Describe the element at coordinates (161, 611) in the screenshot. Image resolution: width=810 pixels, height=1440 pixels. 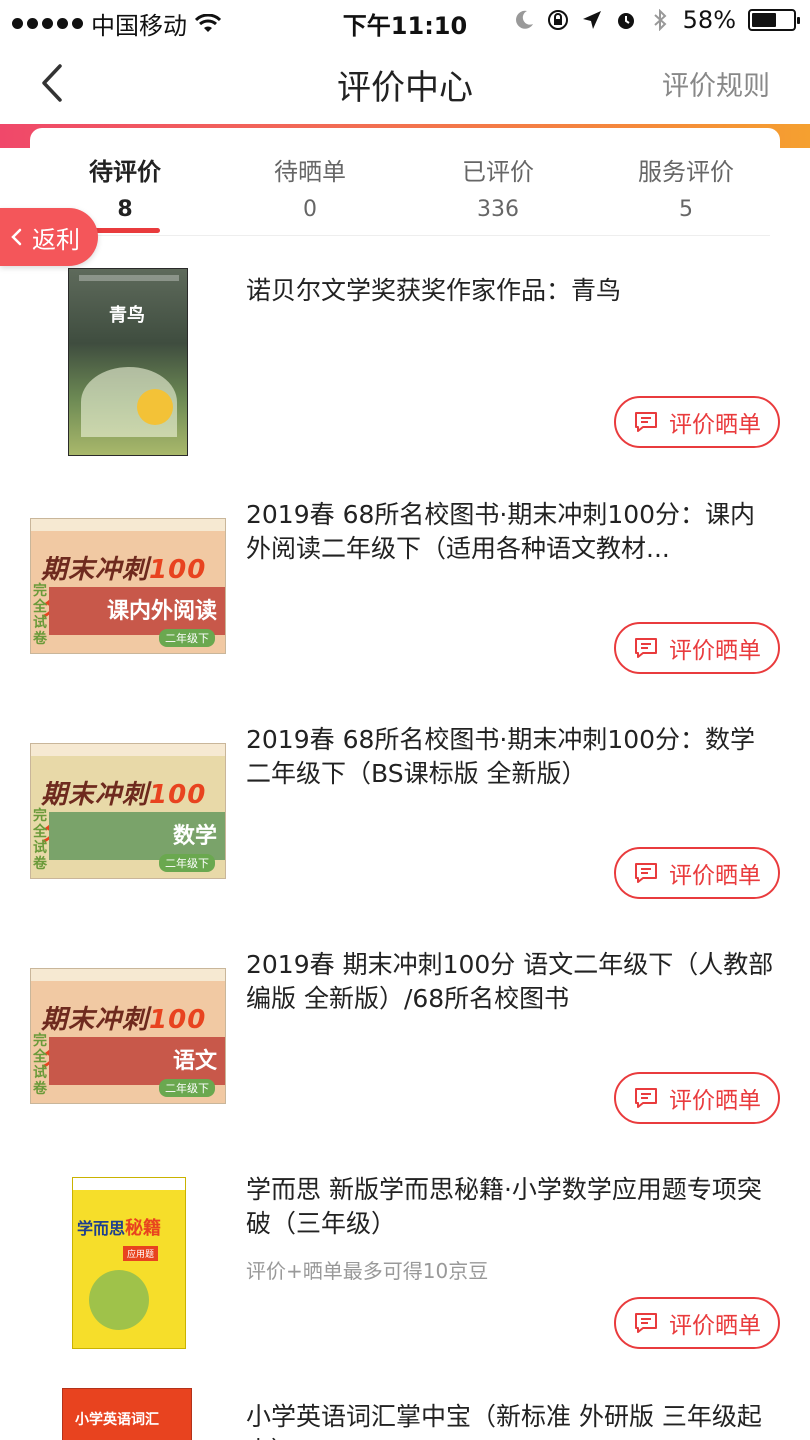
I see `cover-subject: 课内外阅读` at that location.